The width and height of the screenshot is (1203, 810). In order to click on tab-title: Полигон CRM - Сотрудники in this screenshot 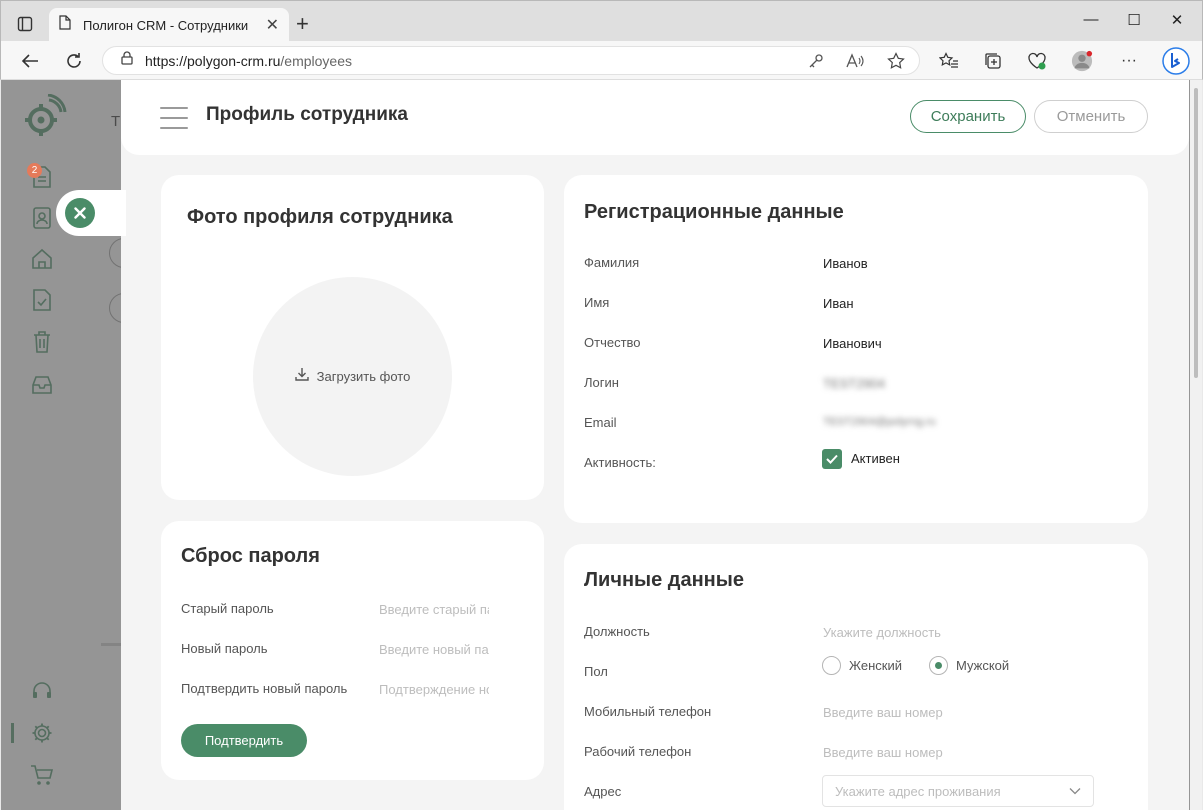, I will do `click(166, 25)`.